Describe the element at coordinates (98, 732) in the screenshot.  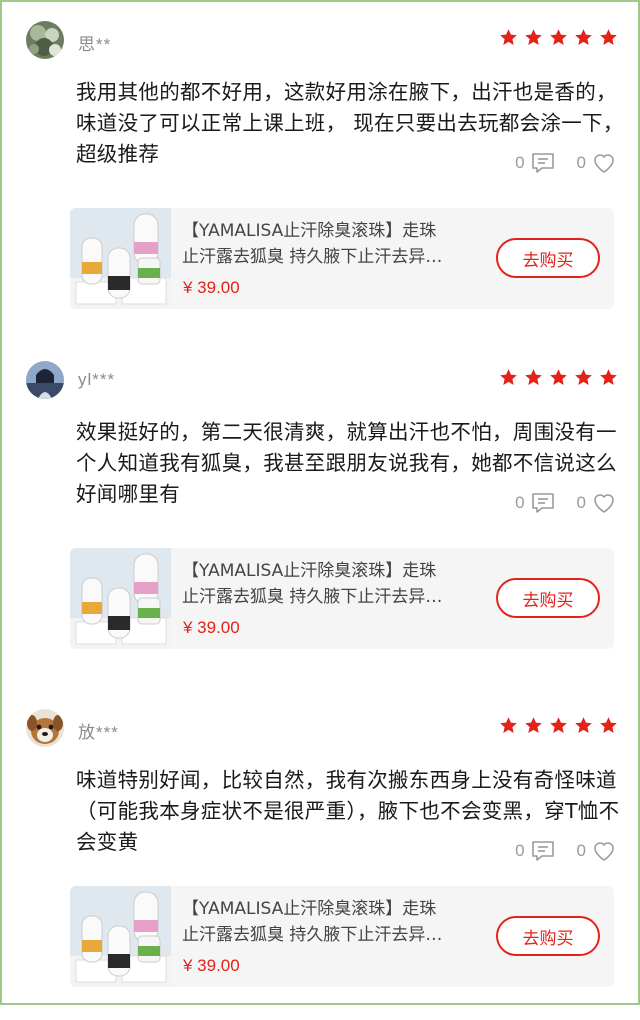
I see `username: 放***` at that location.